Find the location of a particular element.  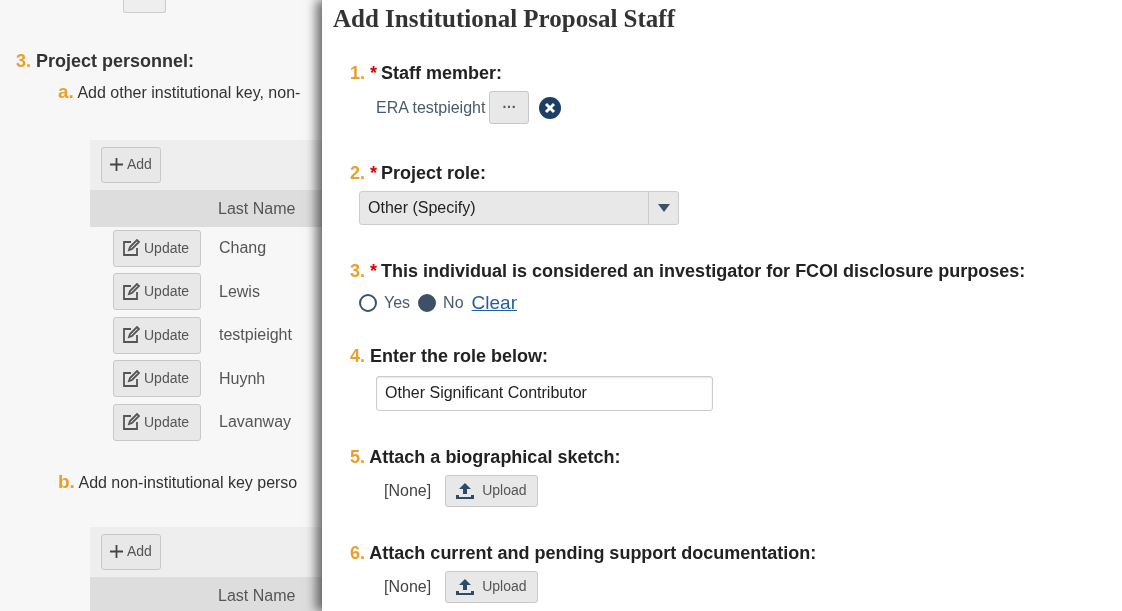

subsection-text: Add non-institutional key perso is located at coordinates (188, 482).